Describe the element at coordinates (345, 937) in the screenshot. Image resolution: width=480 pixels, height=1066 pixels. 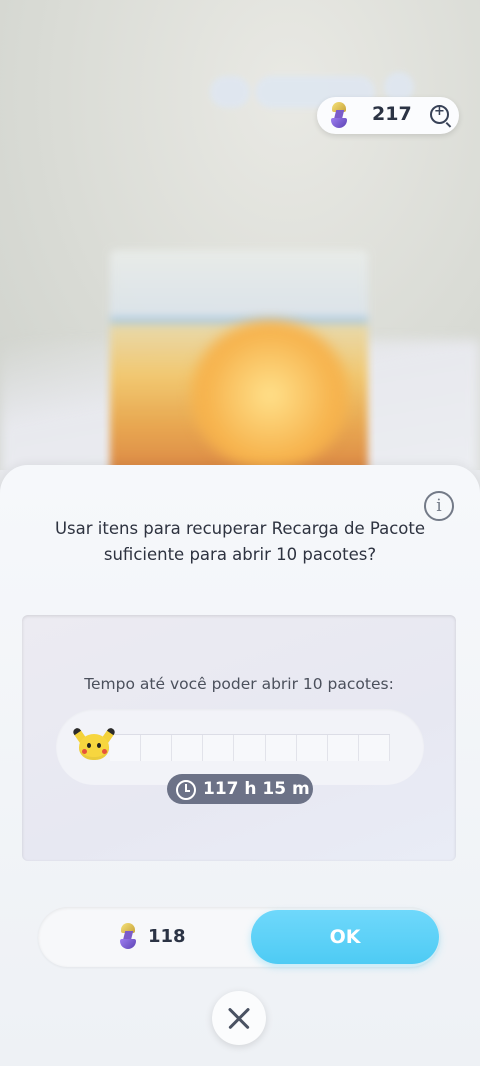
I see `ok-button: OK` at that location.